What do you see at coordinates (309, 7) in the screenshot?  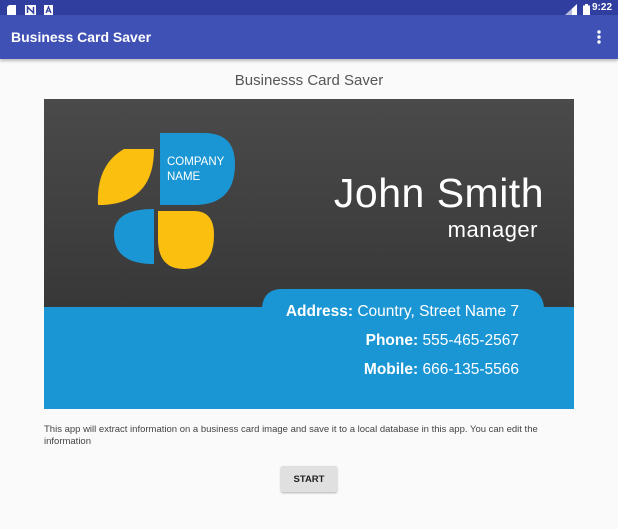 I see `status-bar: 9:22` at bounding box center [309, 7].